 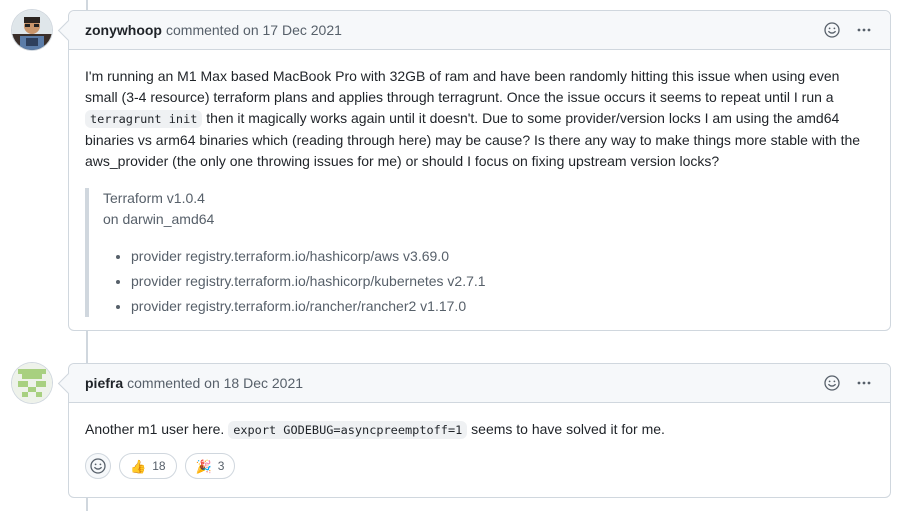 What do you see at coordinates (215, 383) in the screenshot?
I see `comment-timestamp: commented on 18 Dec 2021` at bounding box center [215, 383].